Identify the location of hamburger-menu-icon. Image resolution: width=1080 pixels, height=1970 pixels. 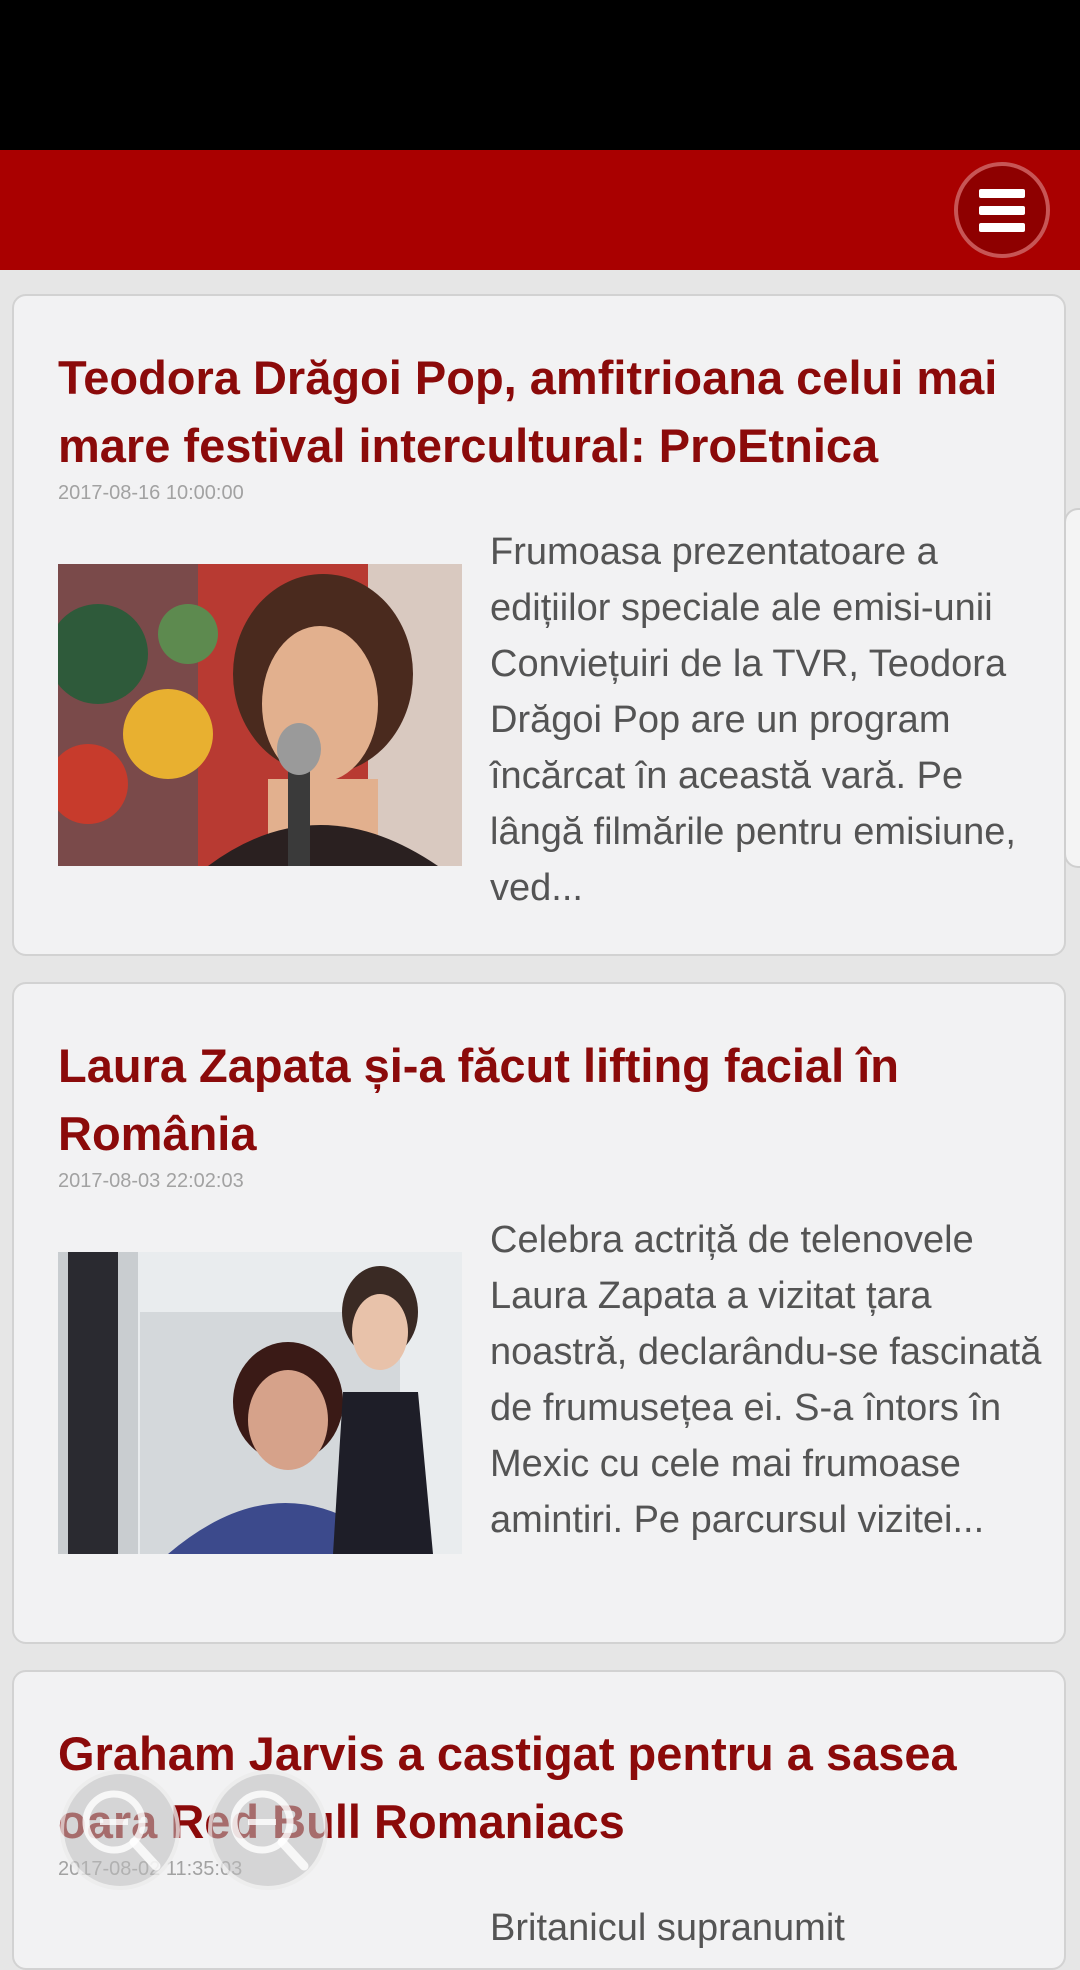
(1002, 210).